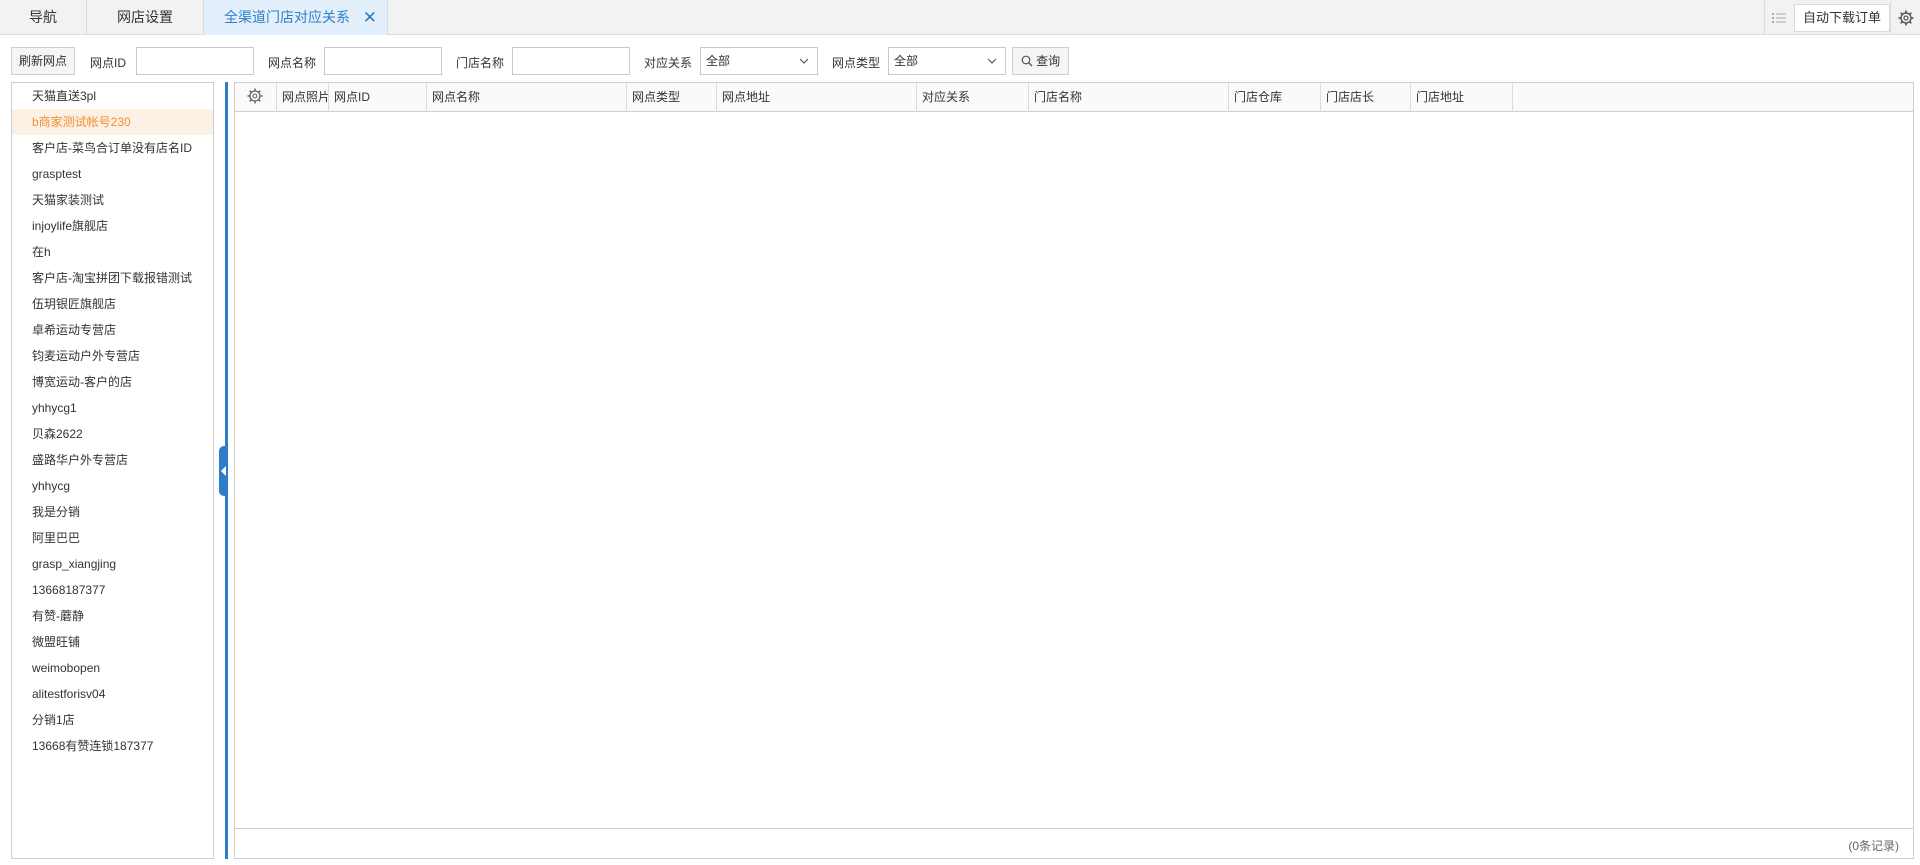 Image resolution: width=1920 pixels, height=865 pixels. I want to click on relation-select-value: 全部, so click(718, 61).